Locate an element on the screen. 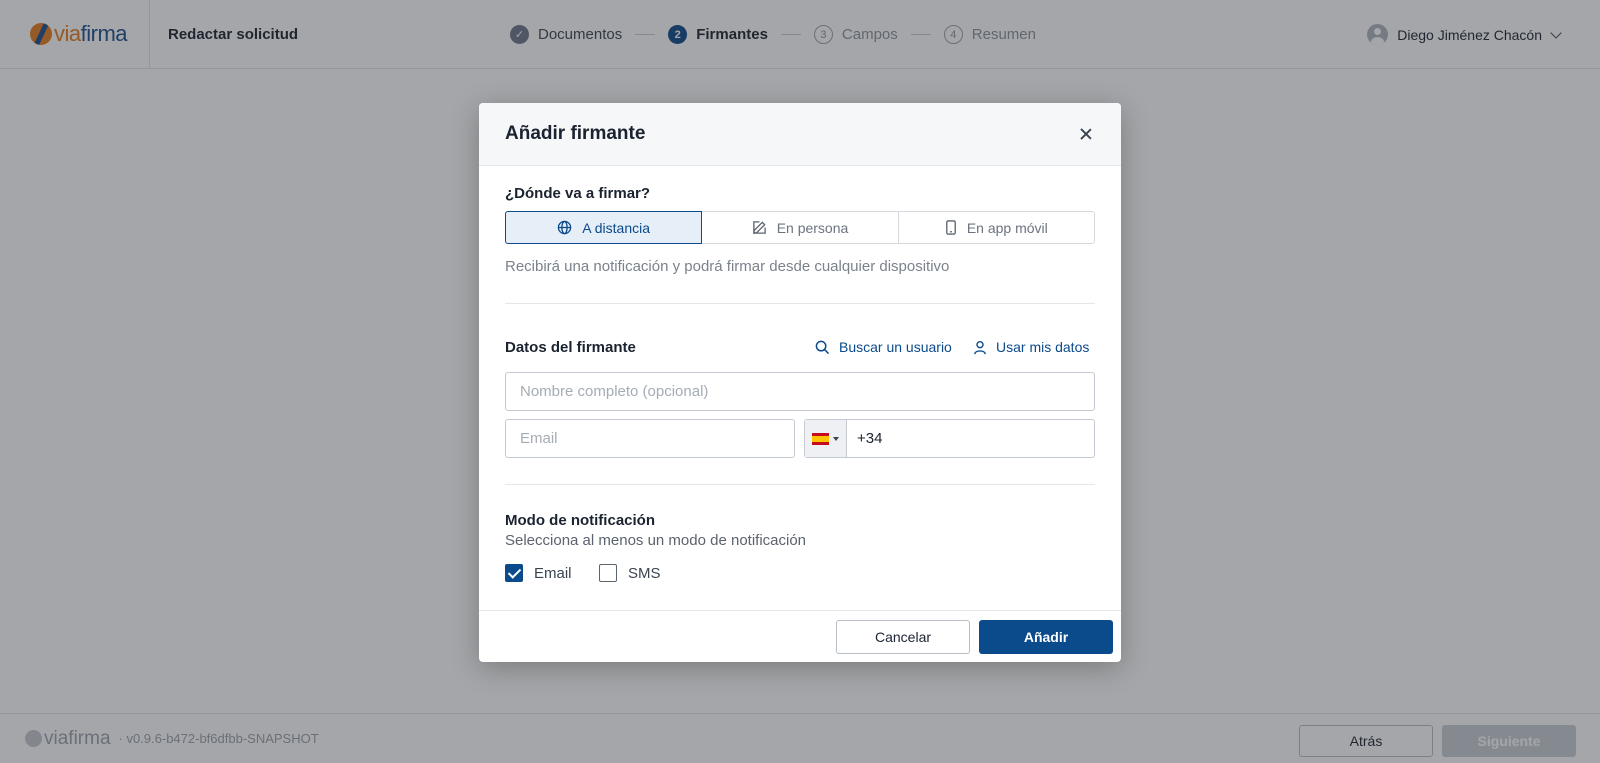 The width and height of the screenshot is (1600, 763). use-my-data-label: Usar mis datos is located at coordinates (1043, 347).